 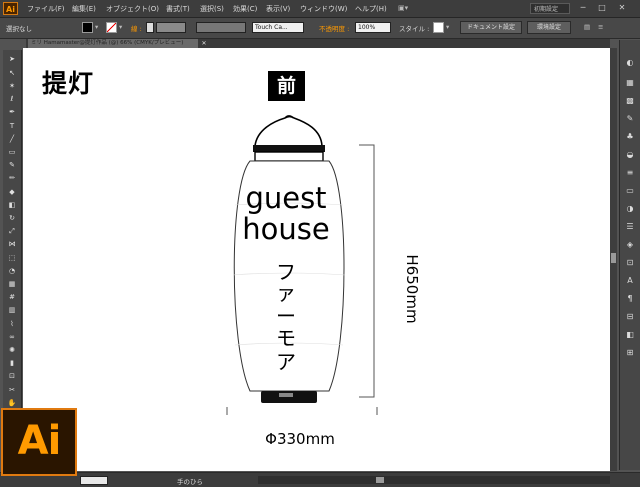 I want to click on column-graph-tool-icon: ▮, so click(x=12, y=363).